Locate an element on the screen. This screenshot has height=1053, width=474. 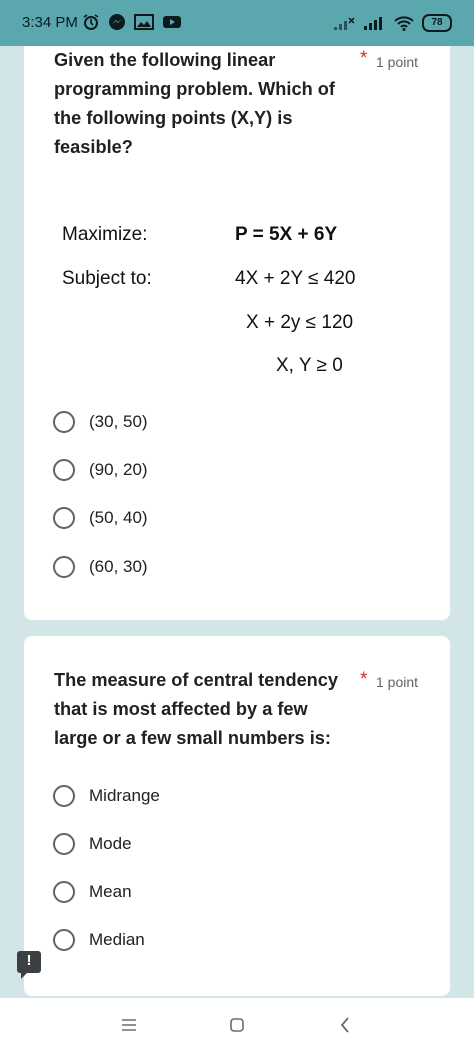
option-midrange: Midrange is located at coordinates (106, 796).